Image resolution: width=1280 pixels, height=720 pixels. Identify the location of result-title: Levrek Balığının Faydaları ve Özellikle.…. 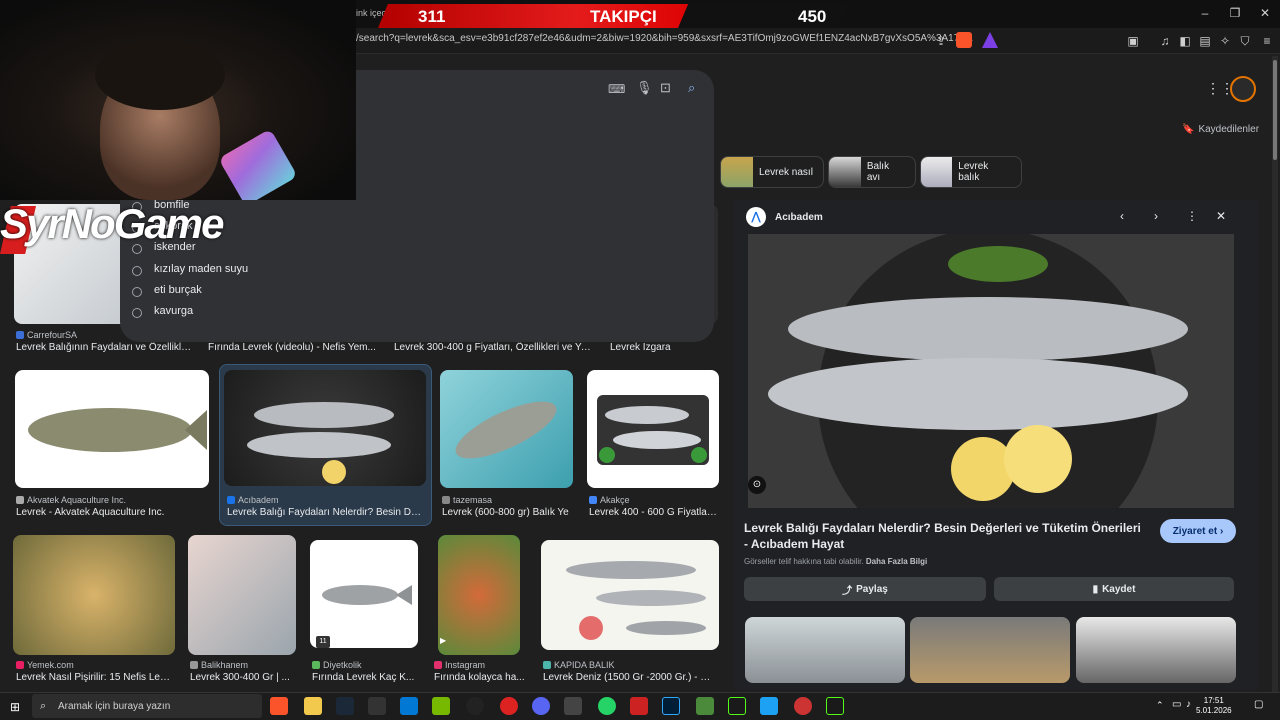
(104, 347).